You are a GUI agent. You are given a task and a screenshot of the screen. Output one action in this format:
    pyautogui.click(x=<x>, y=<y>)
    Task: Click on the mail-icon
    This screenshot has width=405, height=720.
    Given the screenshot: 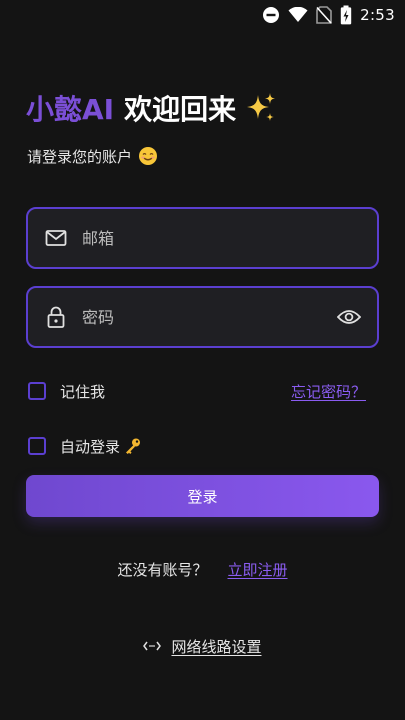 What is the action you would take?
    pyautogui.click(x=56, y=238)
    